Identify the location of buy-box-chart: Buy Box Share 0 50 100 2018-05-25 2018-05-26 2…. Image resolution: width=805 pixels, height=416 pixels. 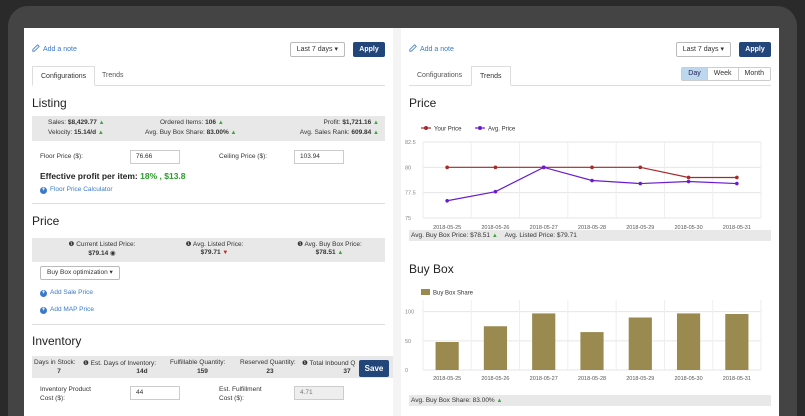
(583, 335).